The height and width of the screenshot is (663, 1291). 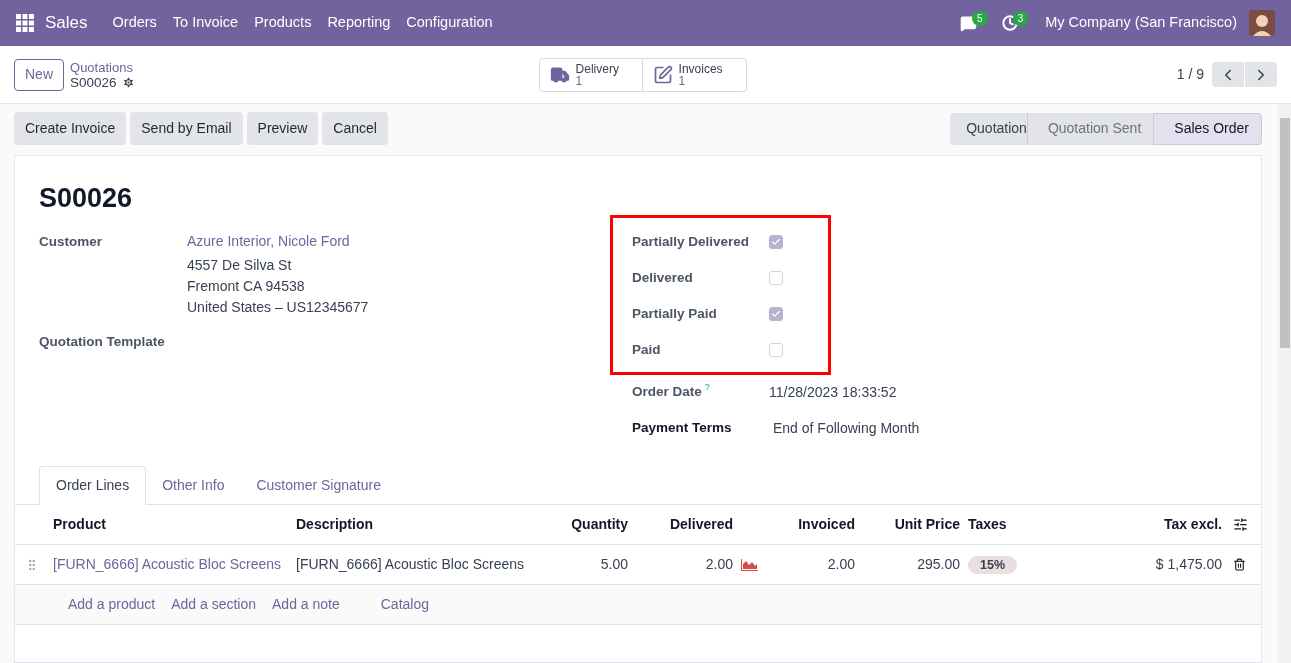 I want to click on field-label: Quotation Template, so click(x=102, y=342).